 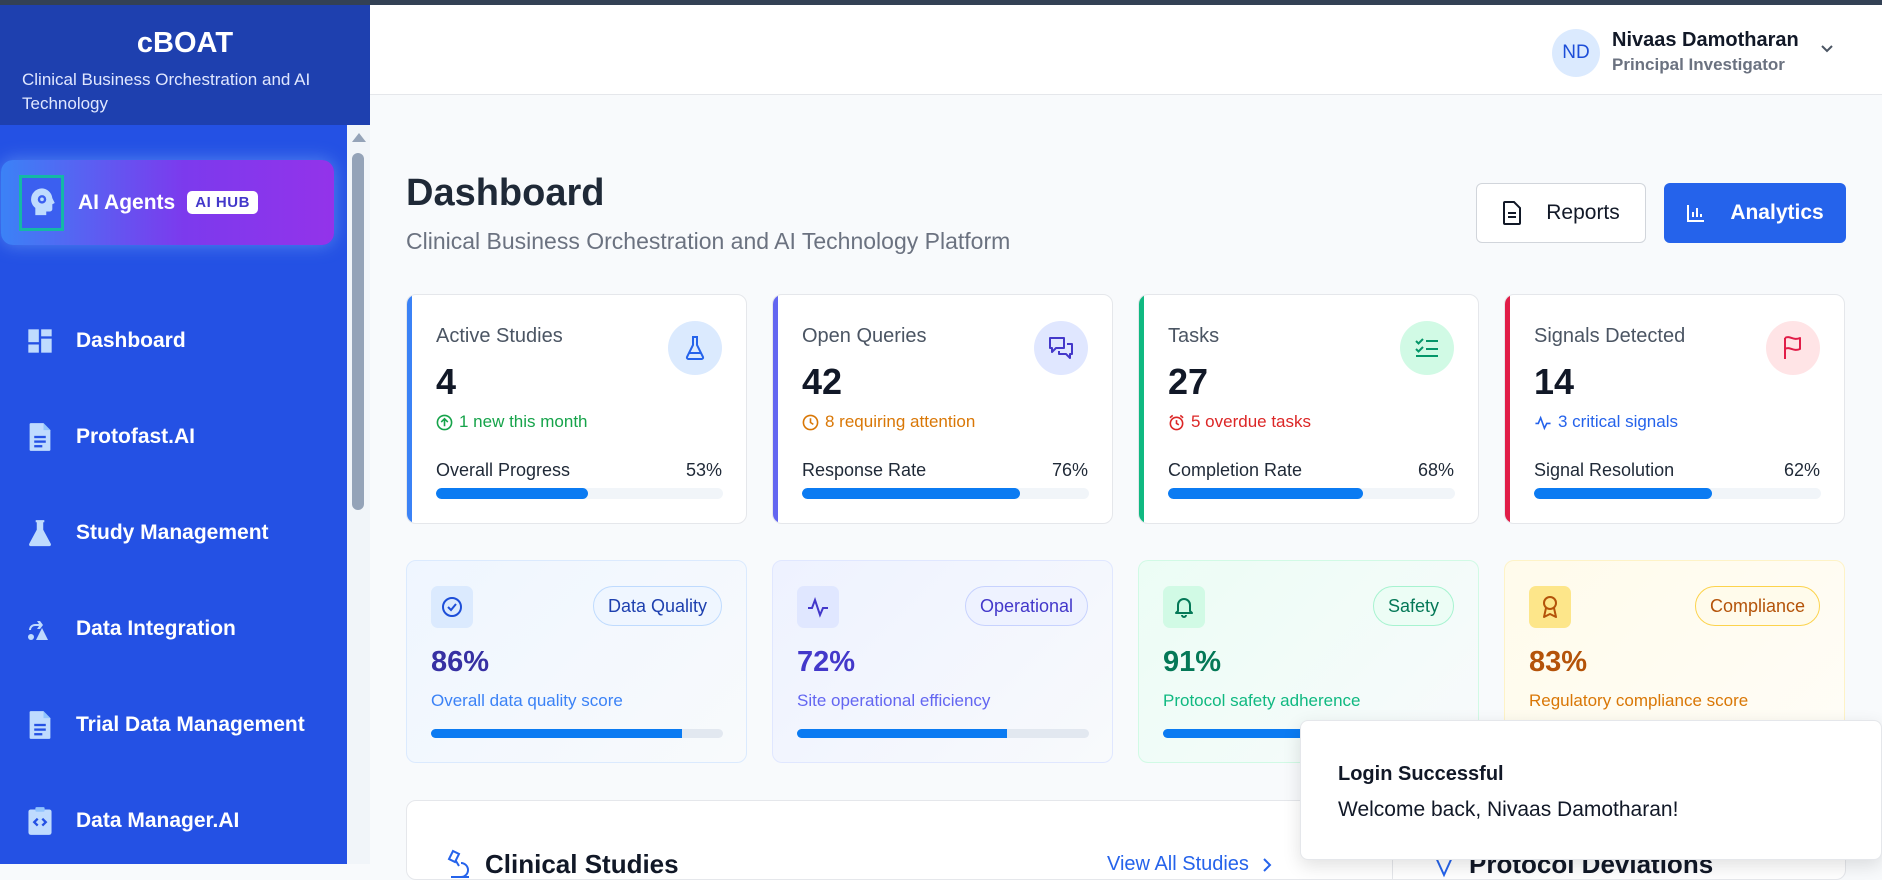 What do you see at coordinates (127, 202) in the screenshot?
I see `sidebar-item-label: AI Agents` at bounding box center [127, 202].